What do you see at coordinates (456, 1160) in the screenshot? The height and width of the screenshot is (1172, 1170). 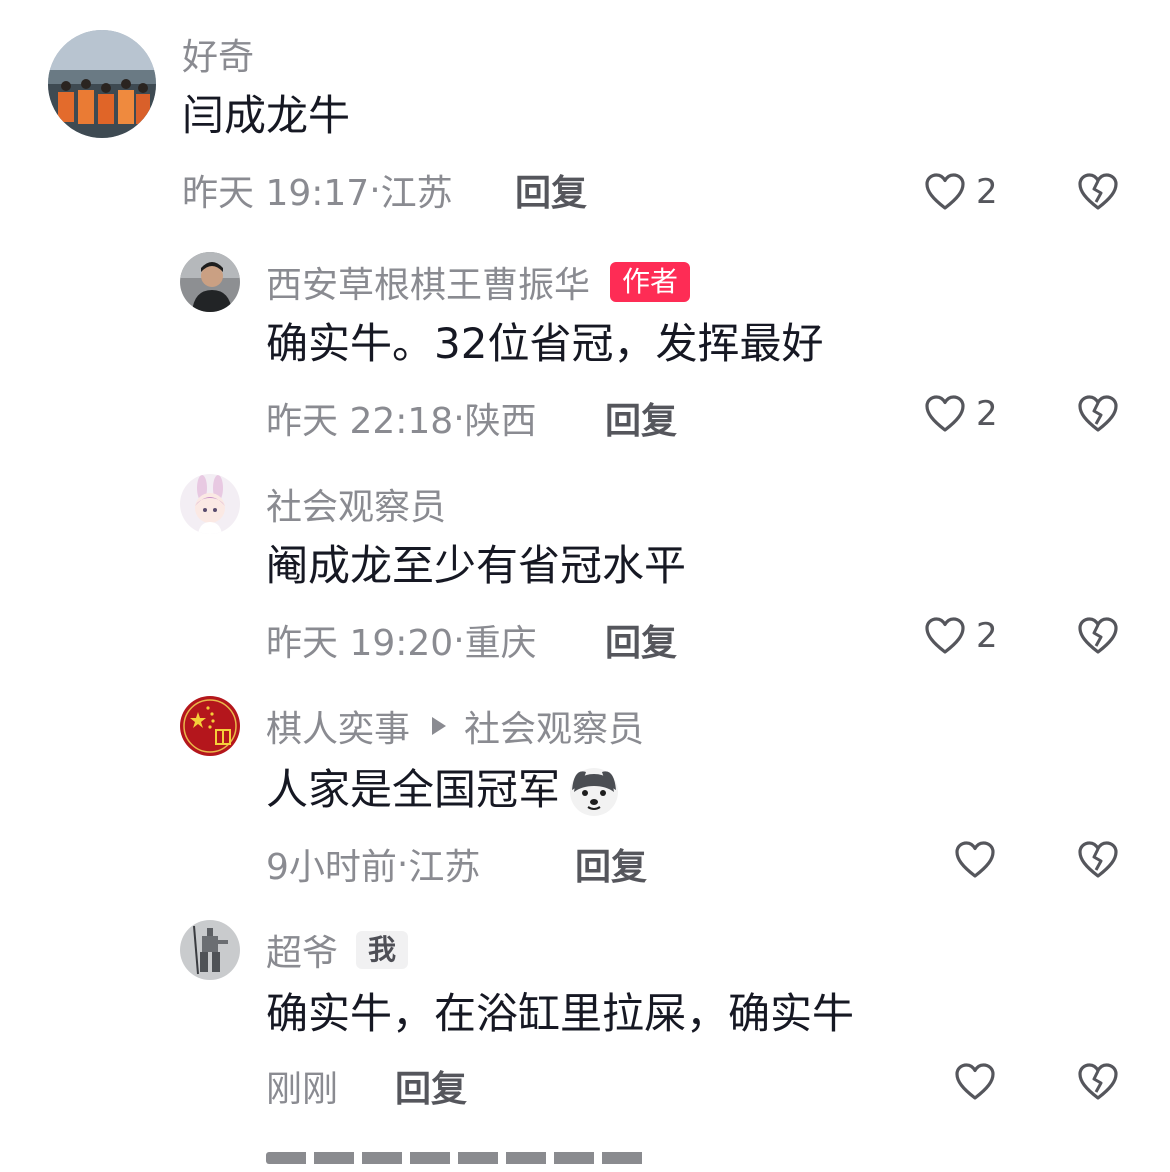 I see `expand-more-replies-partial` at bounding box center [456, 1160].